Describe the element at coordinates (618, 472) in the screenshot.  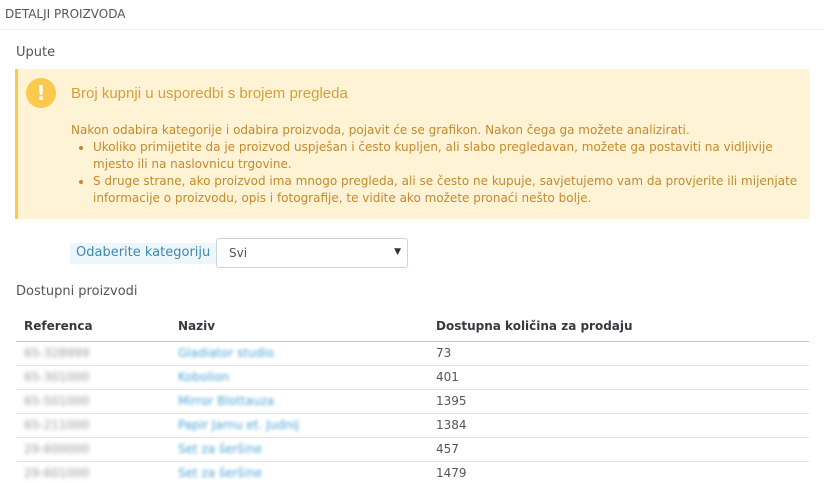
I see `cell-quantity: 1479` at that location.